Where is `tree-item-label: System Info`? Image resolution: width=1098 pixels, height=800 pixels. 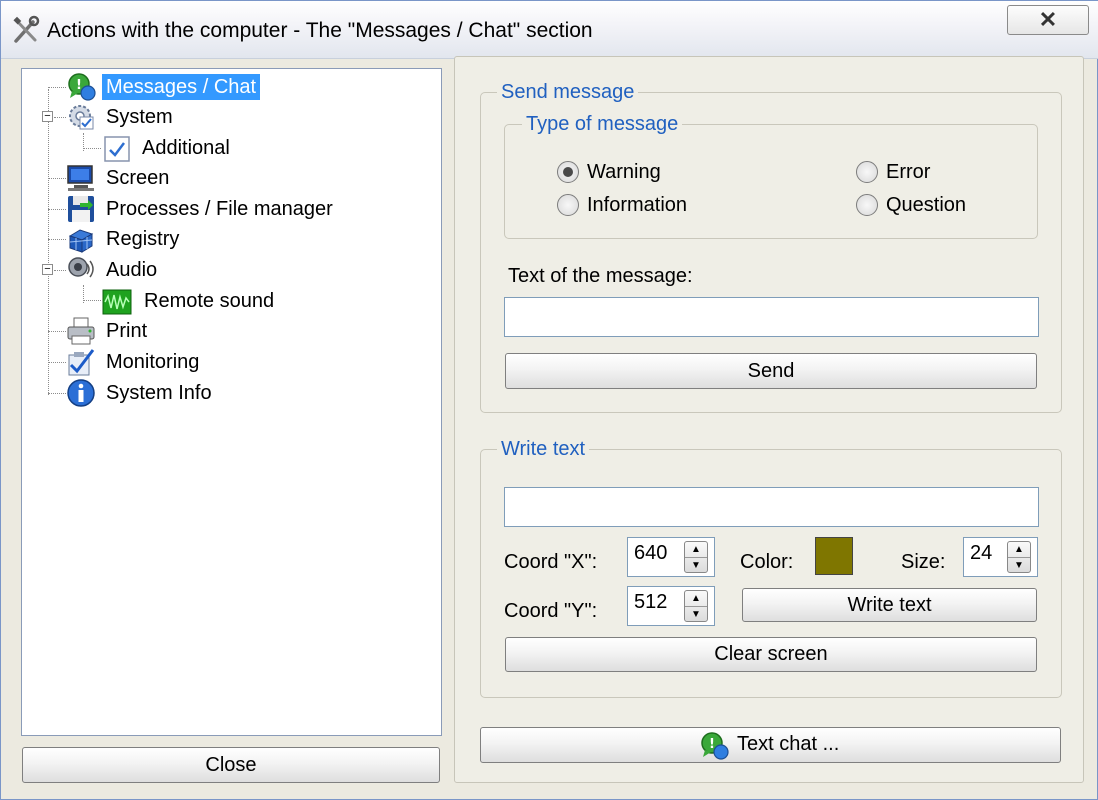 tree-item-label: System Info is located at coordinates (159, 393).